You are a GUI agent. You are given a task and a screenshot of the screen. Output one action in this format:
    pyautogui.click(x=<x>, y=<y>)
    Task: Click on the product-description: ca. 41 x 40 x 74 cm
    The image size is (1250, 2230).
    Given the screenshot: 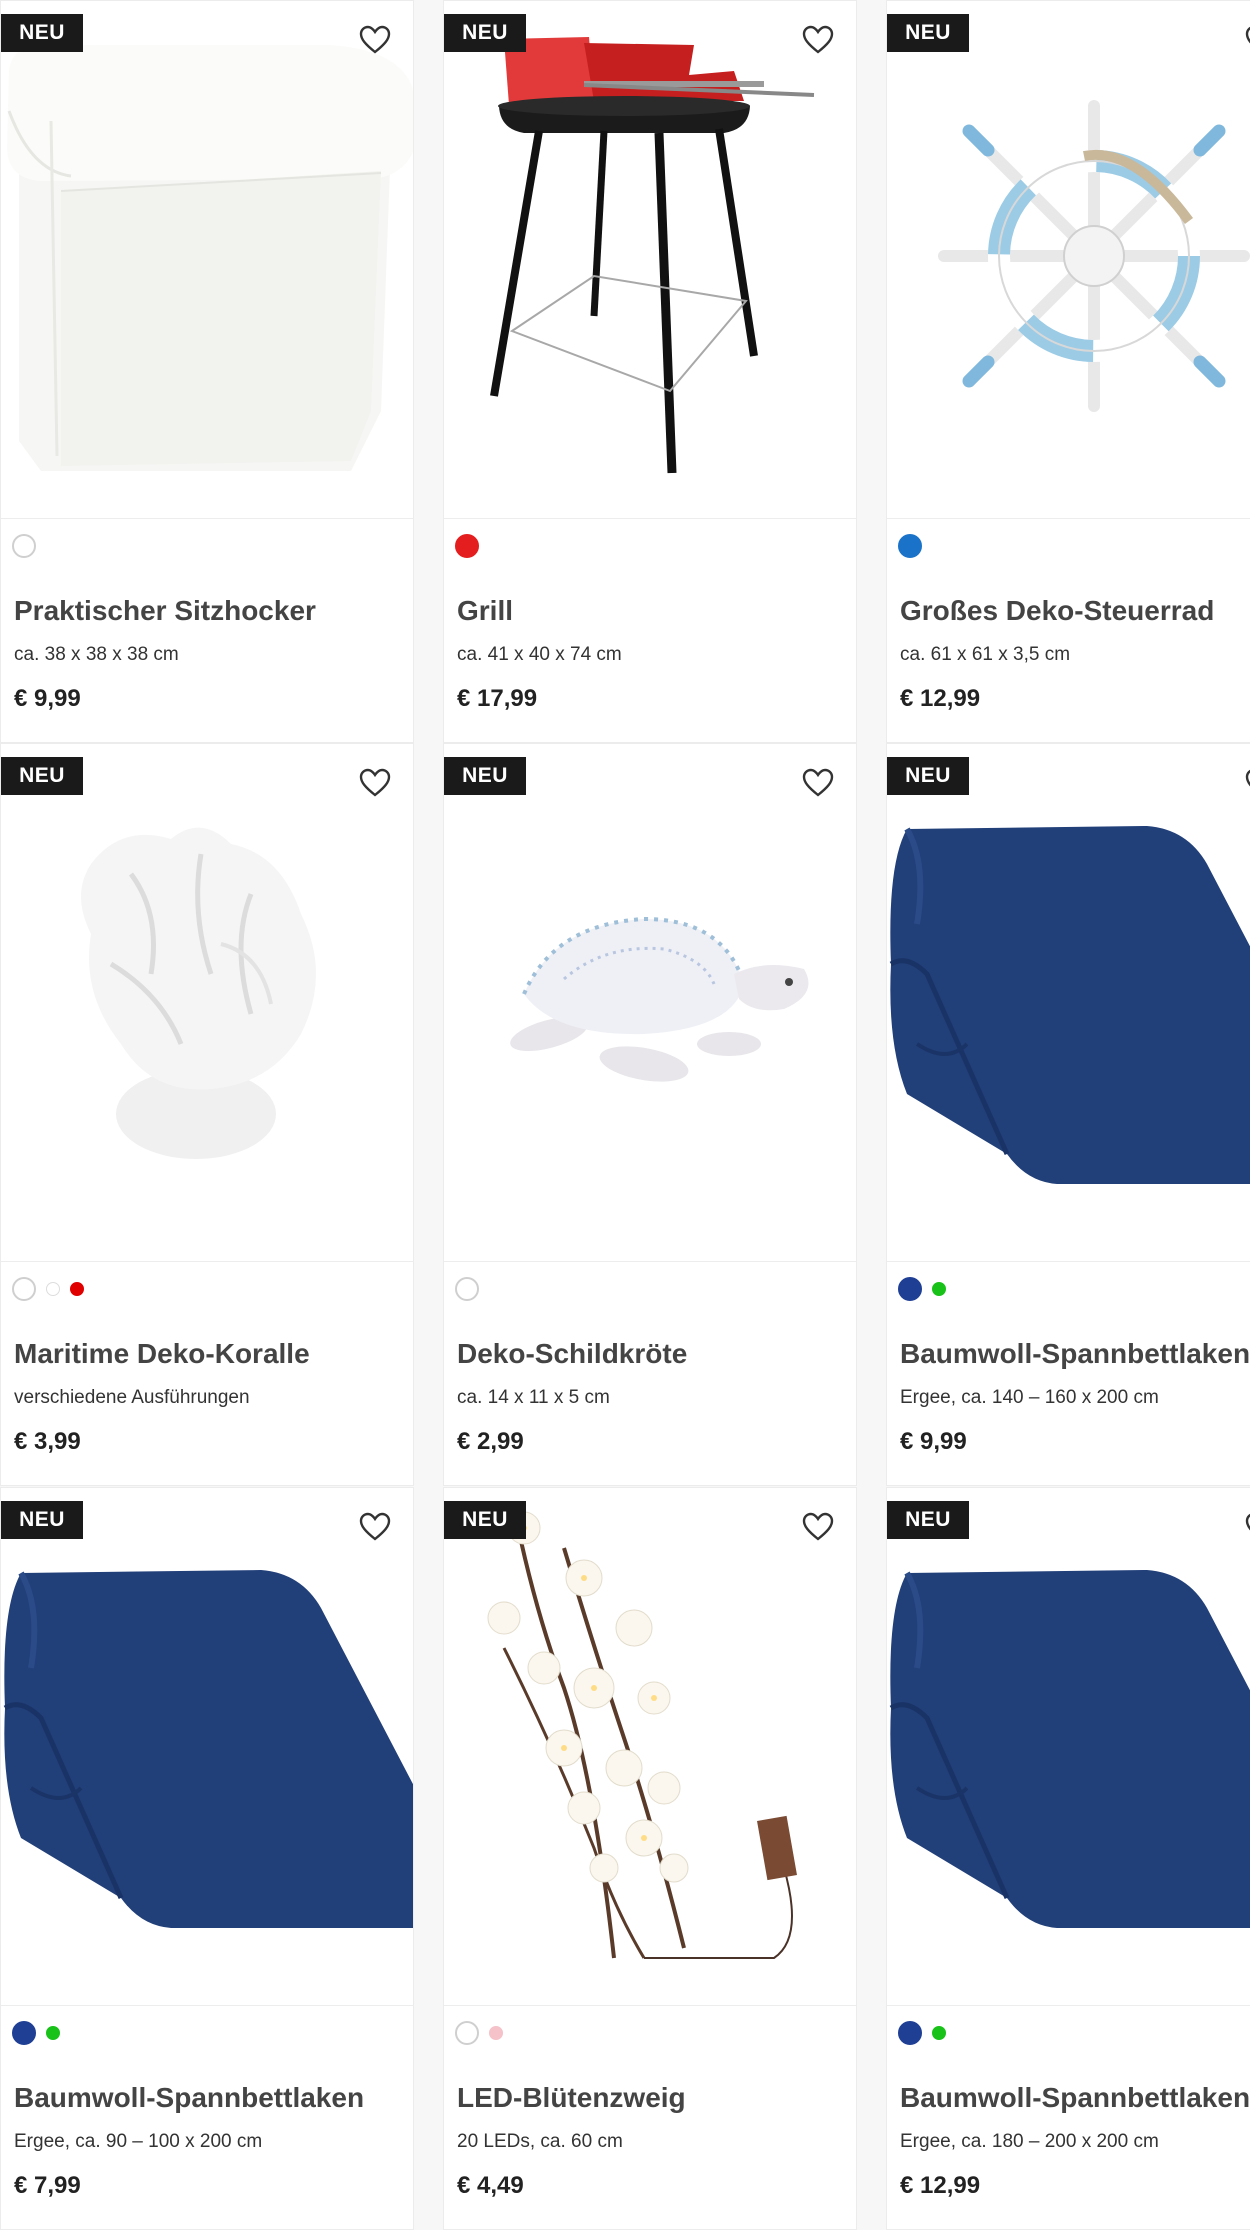 What is the action you would take?
    pyautogui.click(x=539, y=654)
    